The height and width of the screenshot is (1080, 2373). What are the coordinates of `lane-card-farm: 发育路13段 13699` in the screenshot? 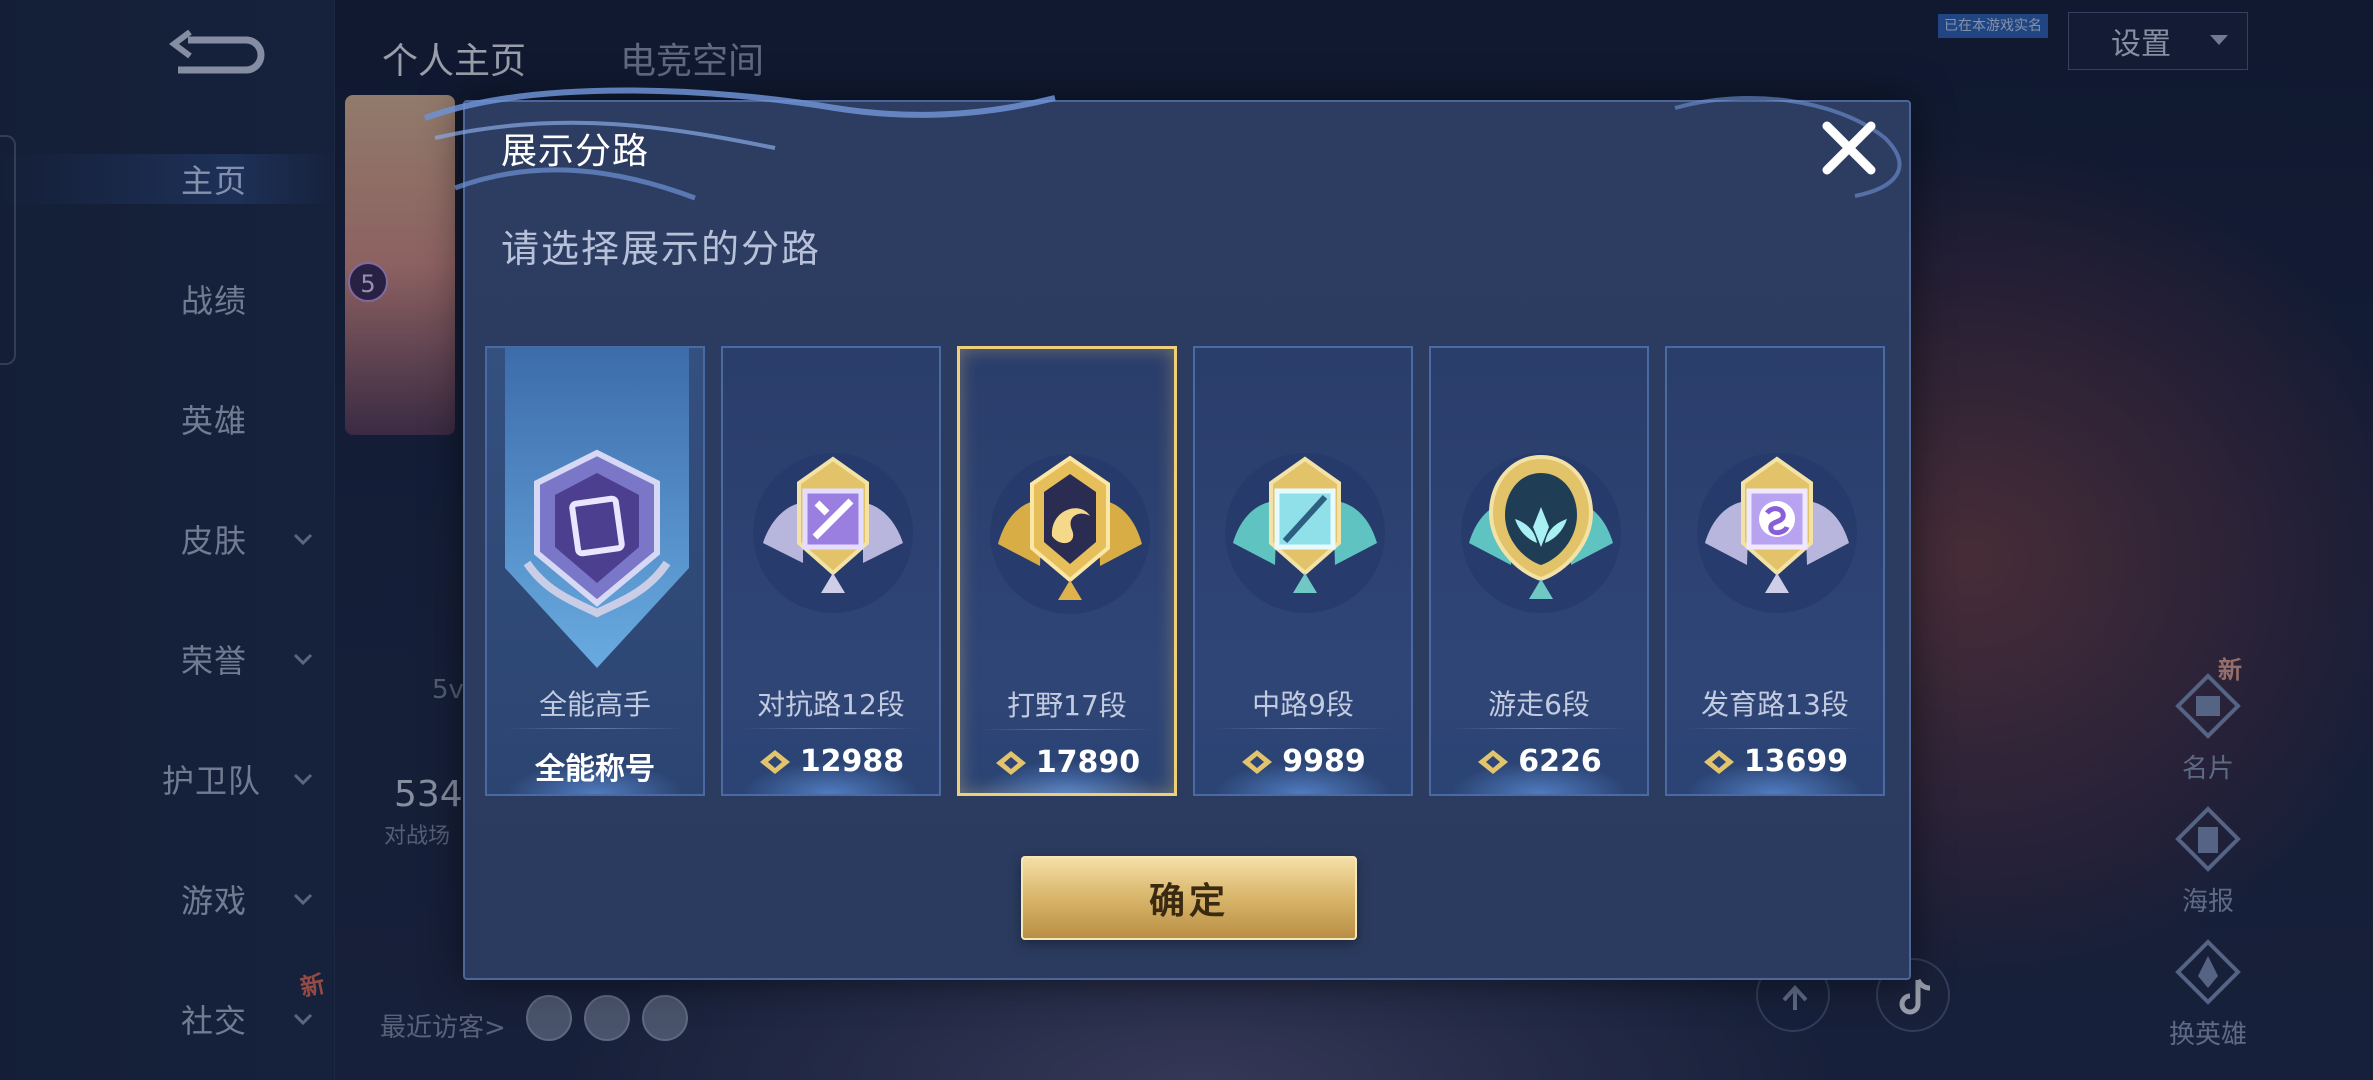 It's located at (1775, 571).